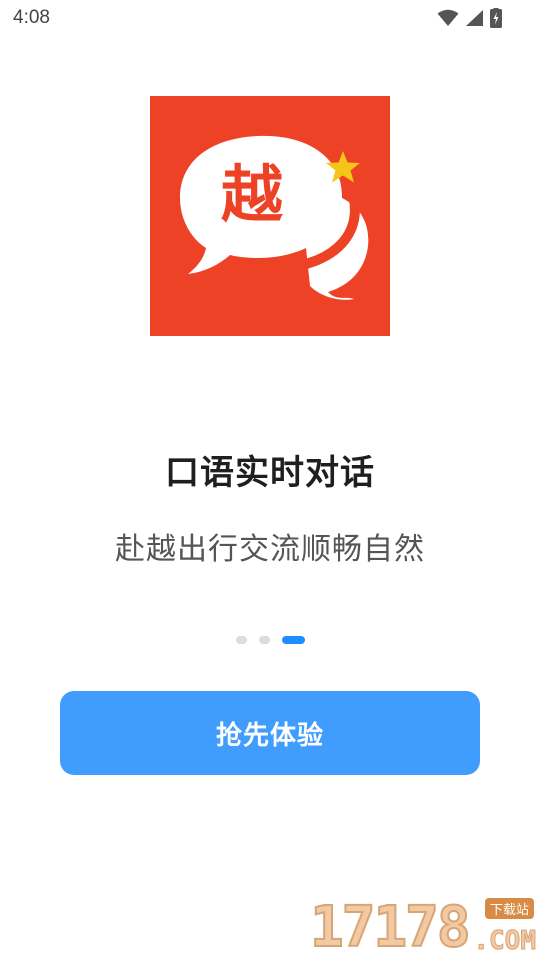 Image resolution: width=540 pixels, height=960 pixels. I want to click on onboarding-subtitle: 赴越出行交流顺畅自然, so click(270, 549).